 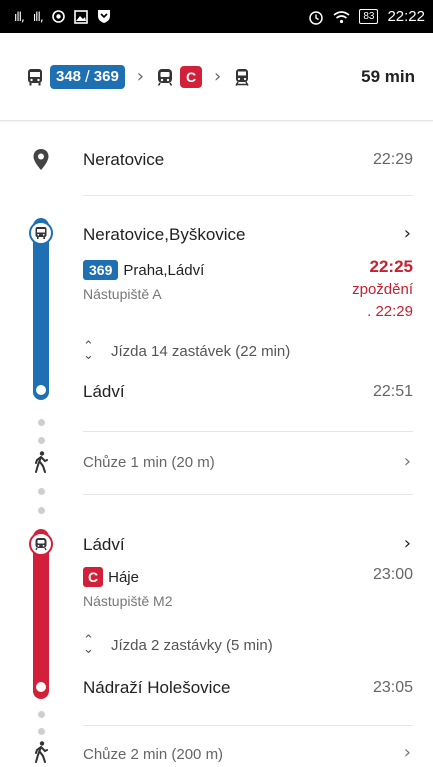 What do you see at coordinates (80, 16) in the screenshot?
I see `image-icon` at bounding box center [80, 16].